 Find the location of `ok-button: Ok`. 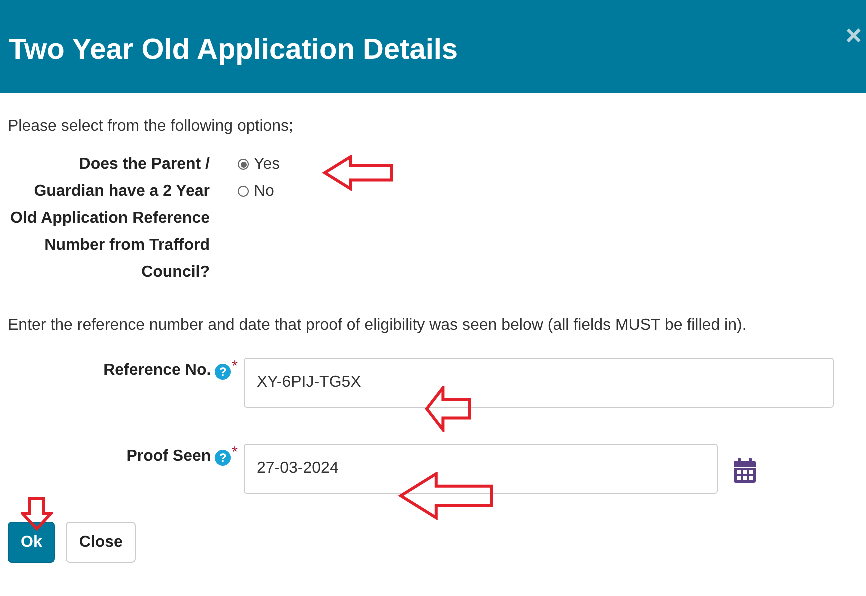

ok-button: Ok is located at coordinates (32, 542).